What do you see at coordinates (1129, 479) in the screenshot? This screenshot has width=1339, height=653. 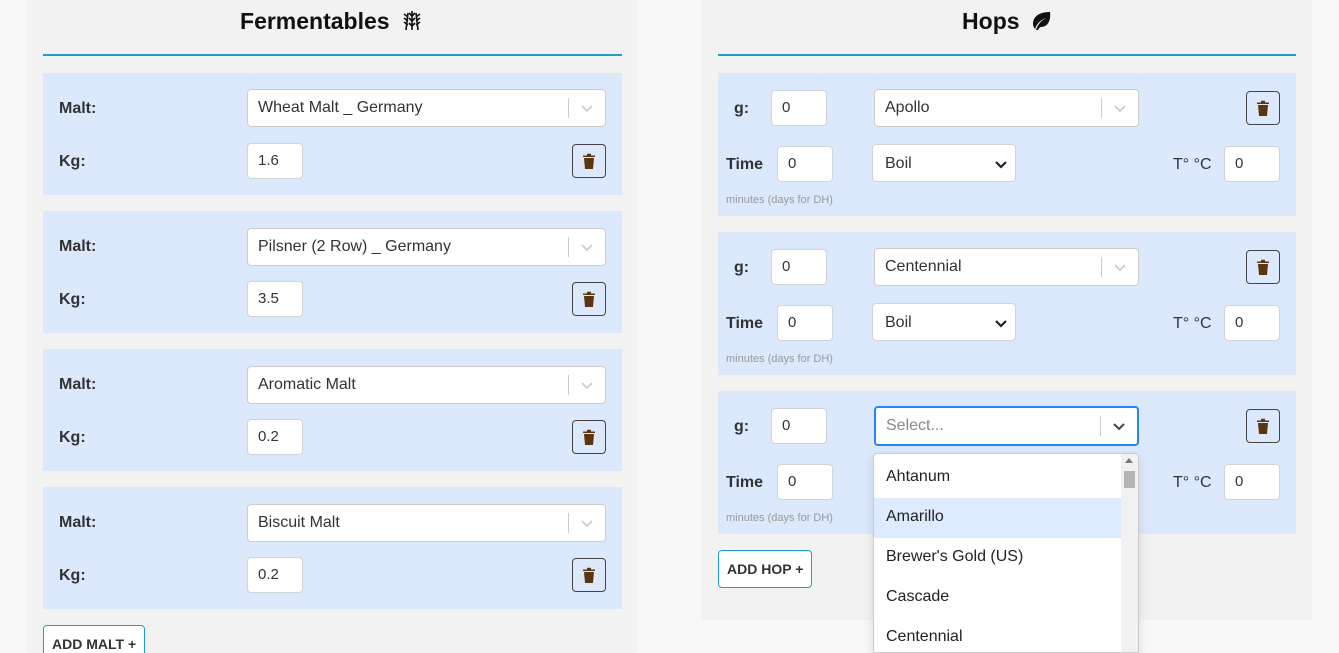 I see `scrollbar-thumb` at bounding box center [1129, 479].